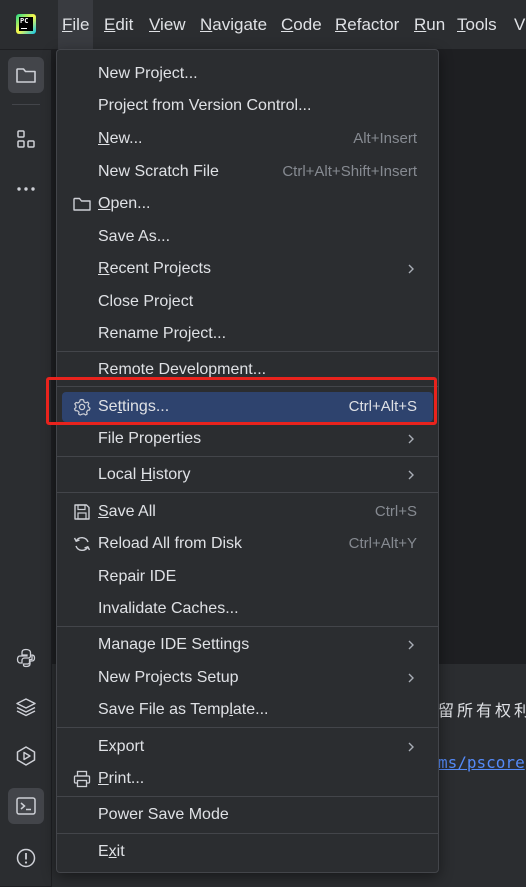  Describe the element at coordinates (247, 645) in the screenshot. I see `menu-item-manage-ide-settings: Manage IDE Settings` at that location.